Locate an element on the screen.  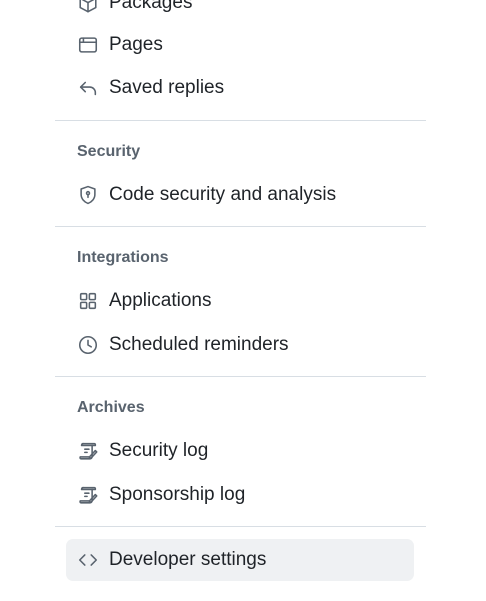
clock-icon is located at coordinates (88, 345).